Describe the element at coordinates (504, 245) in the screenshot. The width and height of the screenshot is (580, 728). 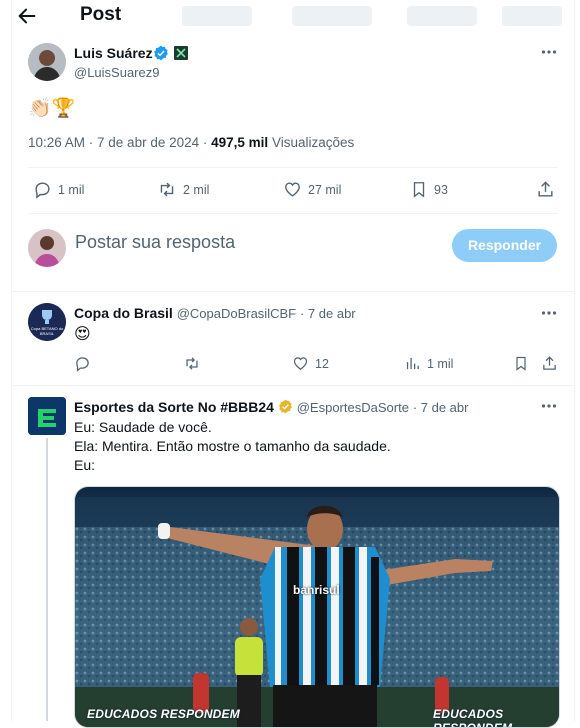
I see `reply-submit-button: Responder` at that location.